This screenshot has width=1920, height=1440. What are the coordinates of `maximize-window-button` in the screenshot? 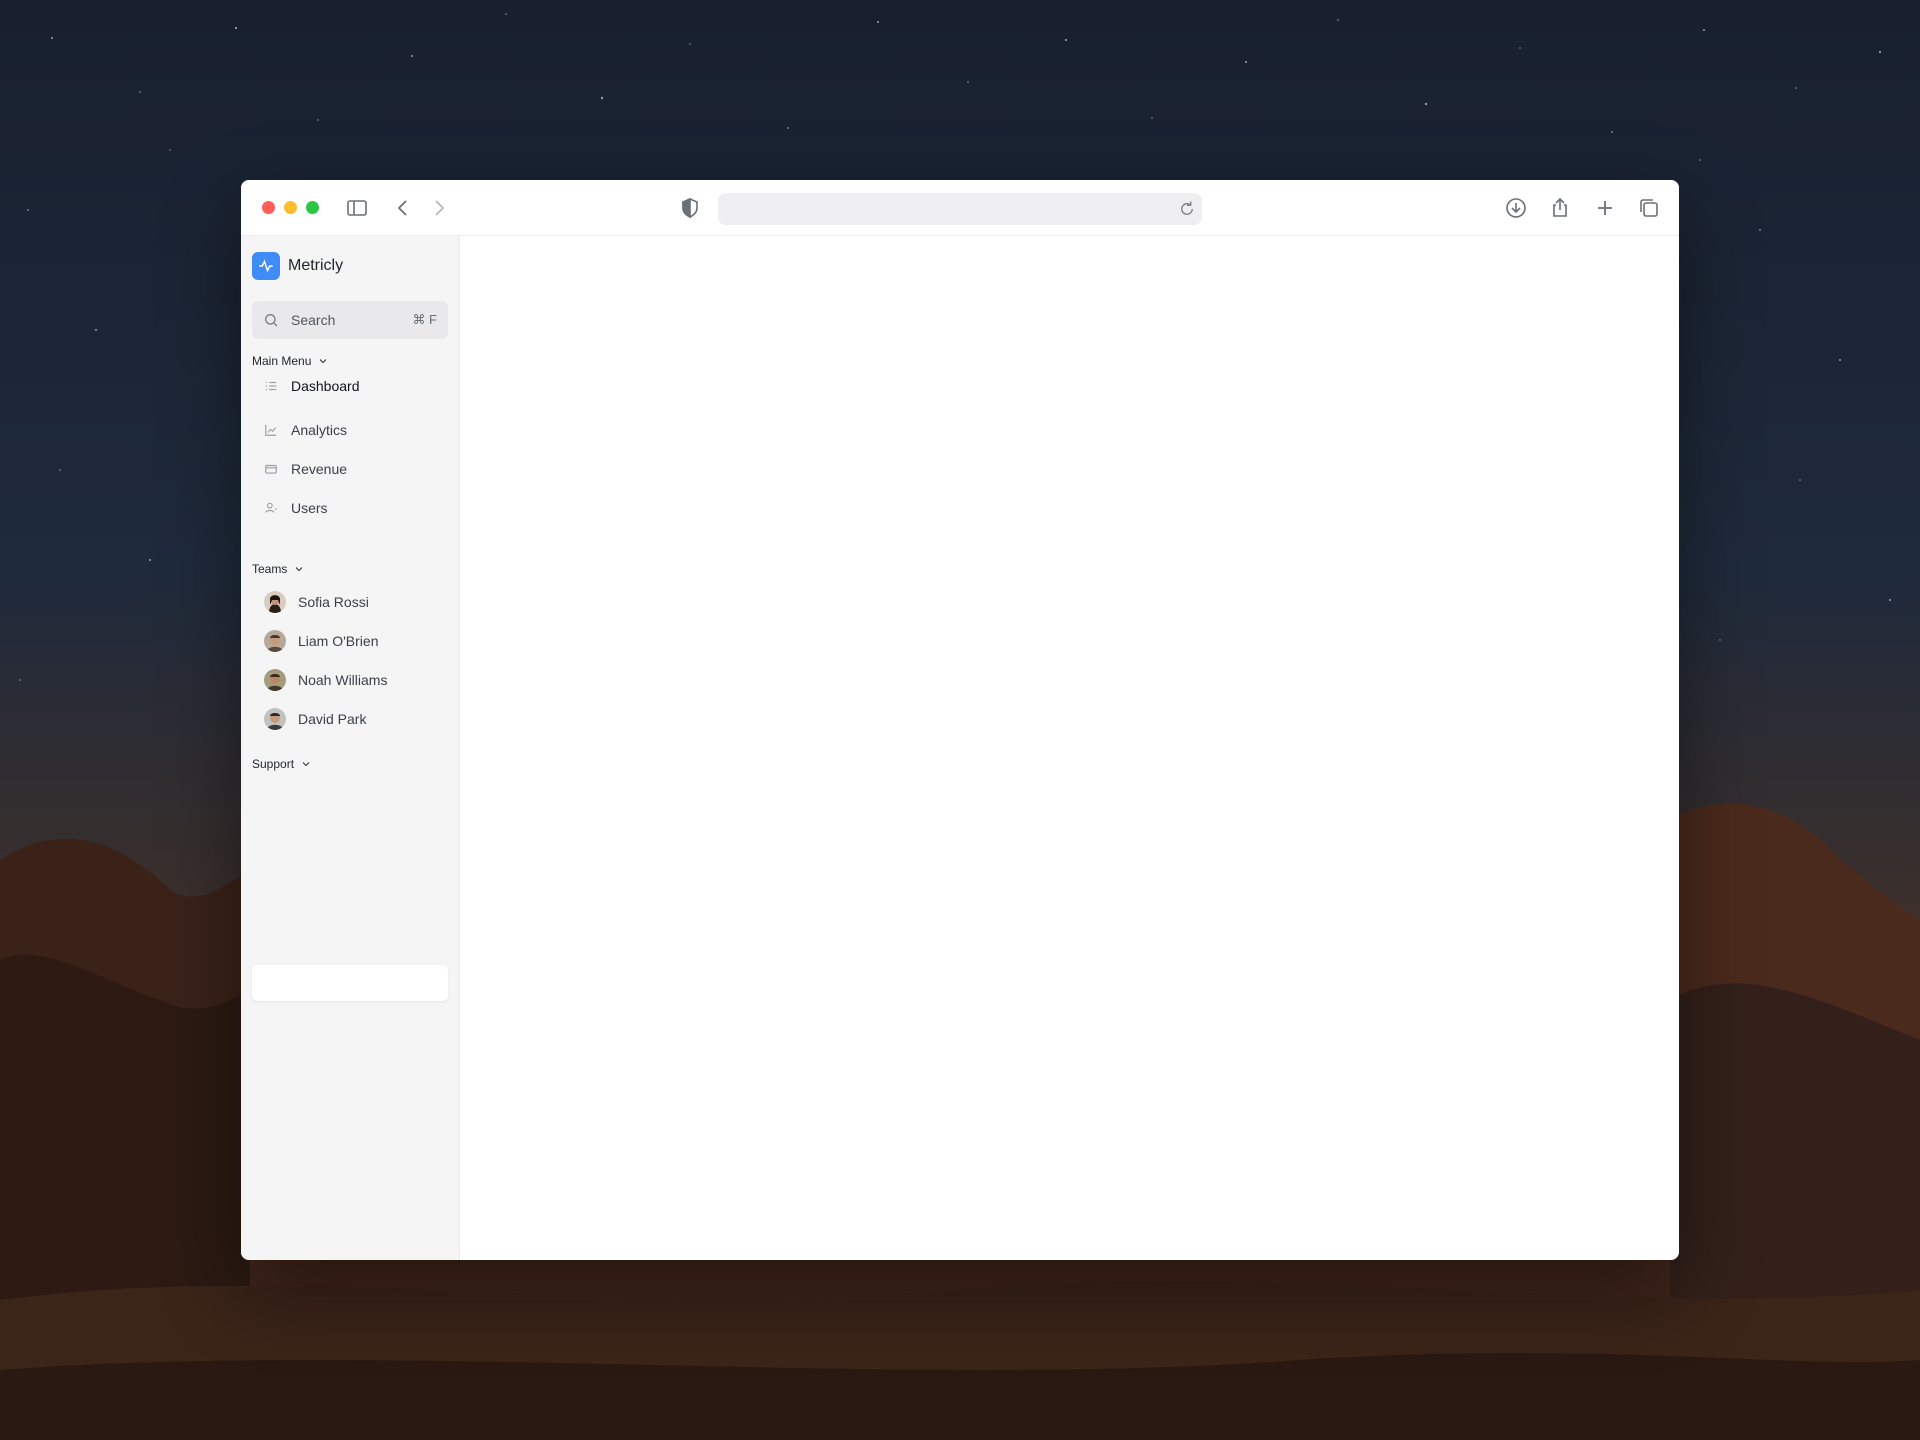 It's located at (312, 207).